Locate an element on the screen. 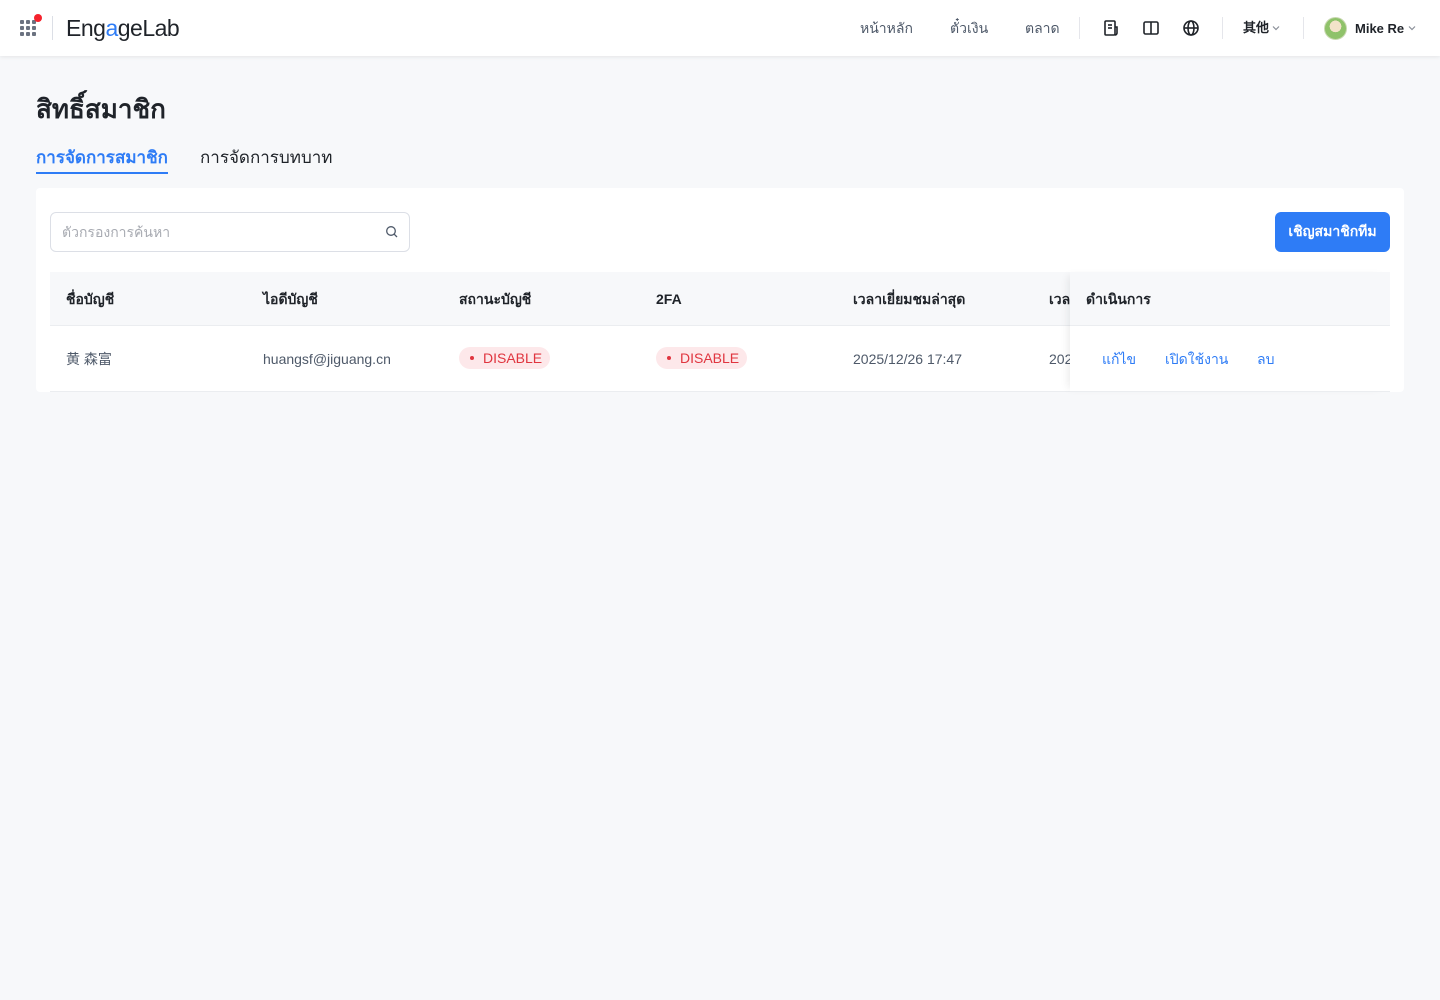 The height and width of the screenshot is (1000, 1440). language-label: 其他 is located at coordinates (1256, 27).